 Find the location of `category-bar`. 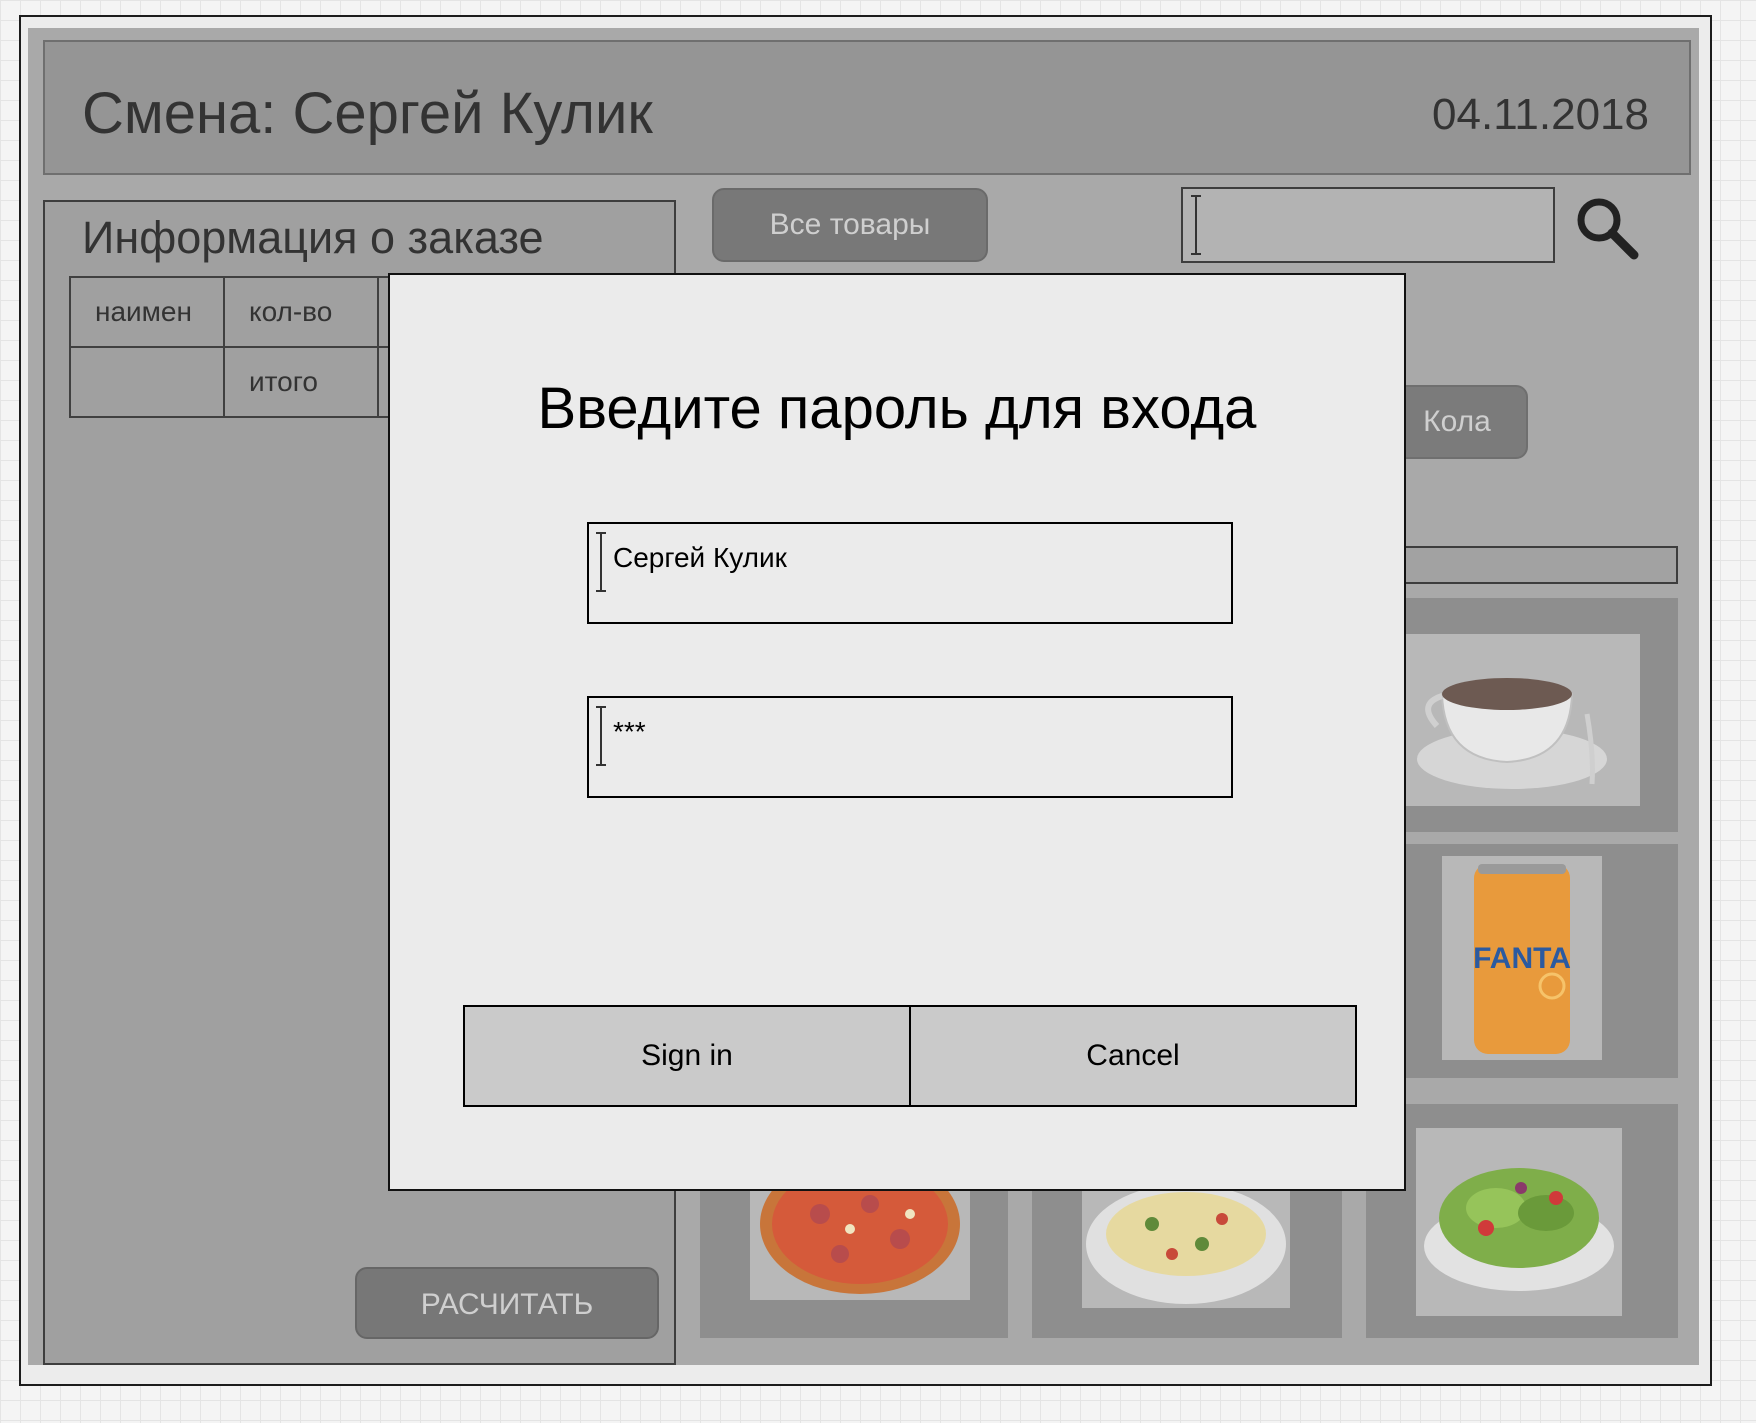

category-bar is located at coordinates (1540, 565).